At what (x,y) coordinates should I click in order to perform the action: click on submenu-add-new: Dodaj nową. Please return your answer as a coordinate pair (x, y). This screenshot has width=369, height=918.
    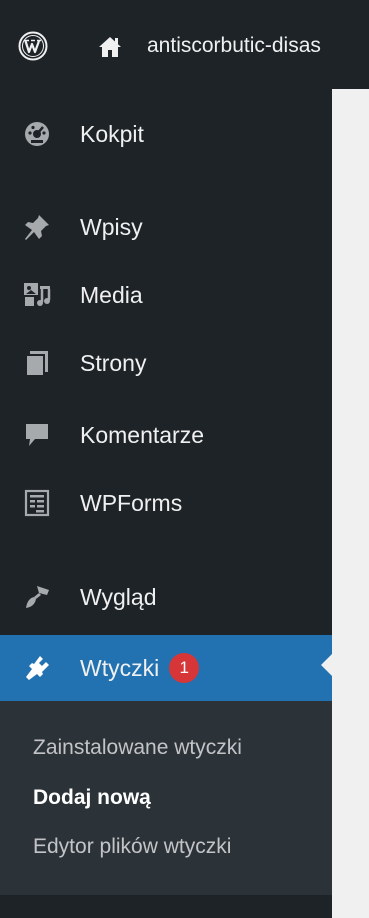
    Looking at the image, I should click on (92, 798).